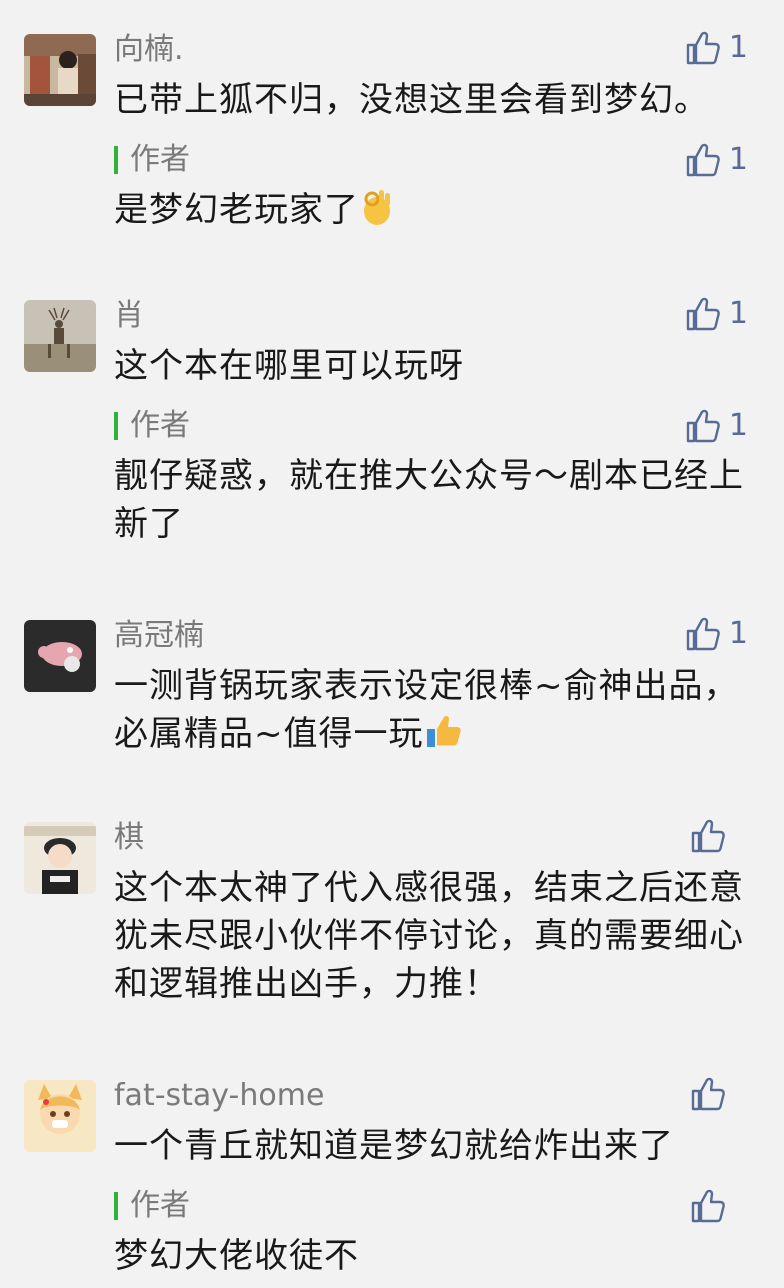  I want to click on avatar-caption, so click(60, 1145).